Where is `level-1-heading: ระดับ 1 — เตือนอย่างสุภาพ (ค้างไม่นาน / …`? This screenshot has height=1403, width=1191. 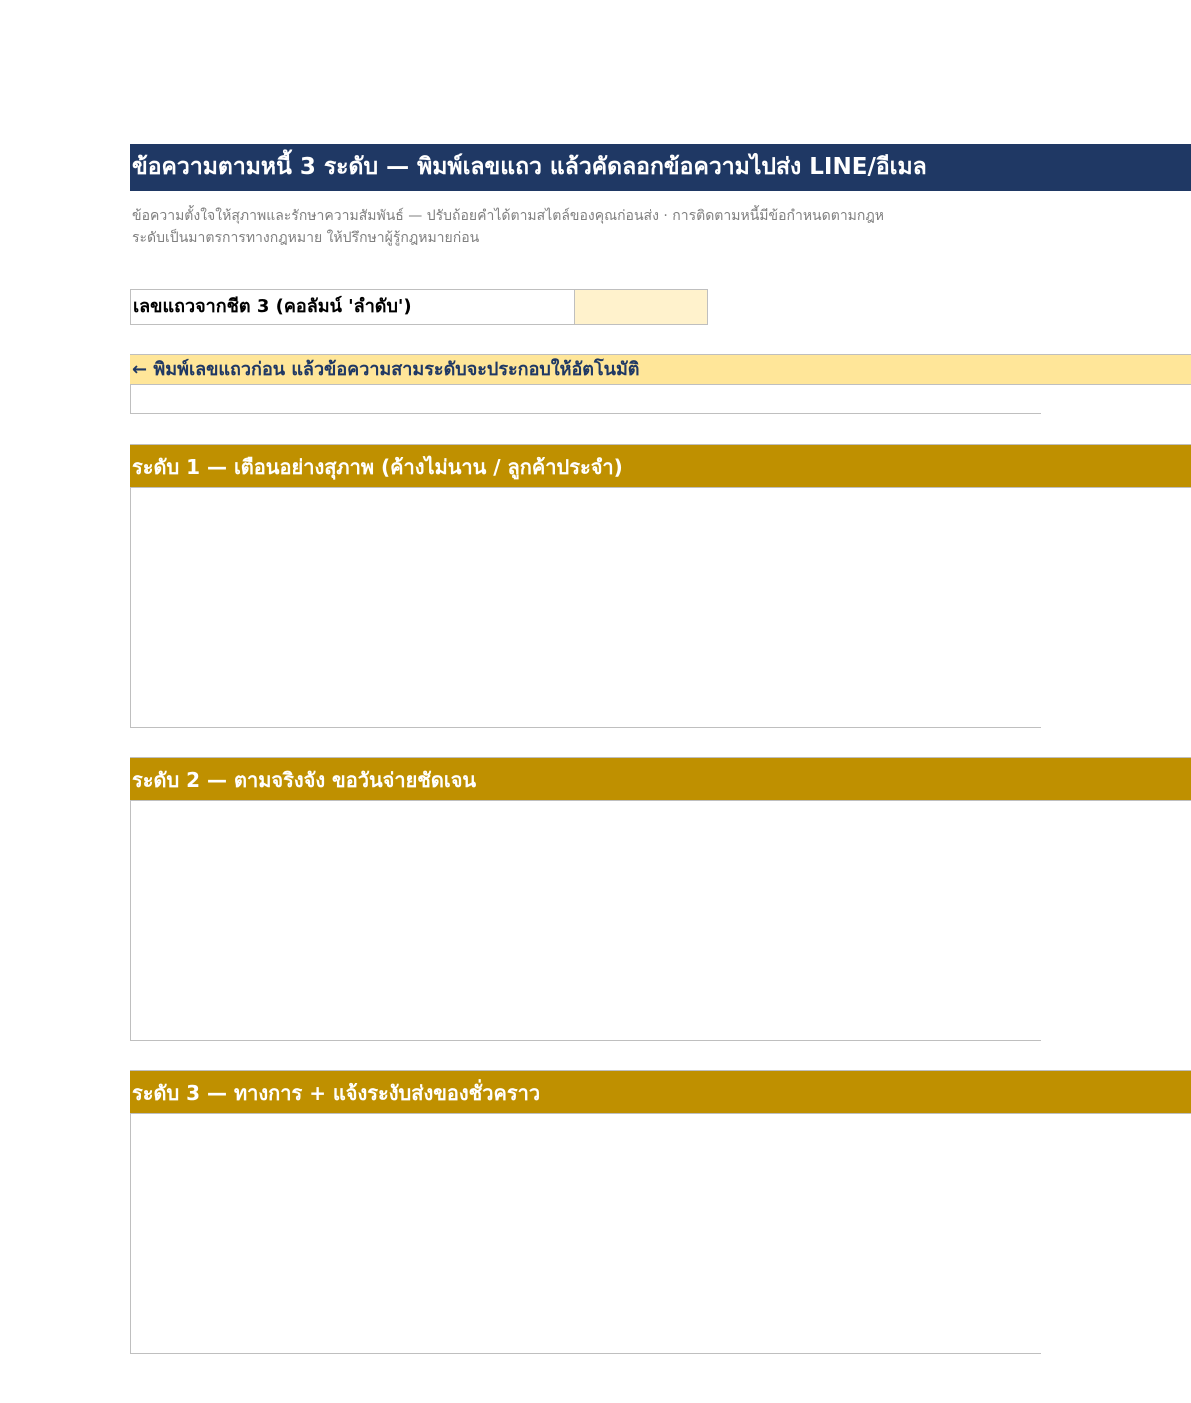 level-1-heading: ระดับ 1 — เตือนอย่างสุภาพ (ค้างไม่นาน / … is located at coordinates (660, 466).